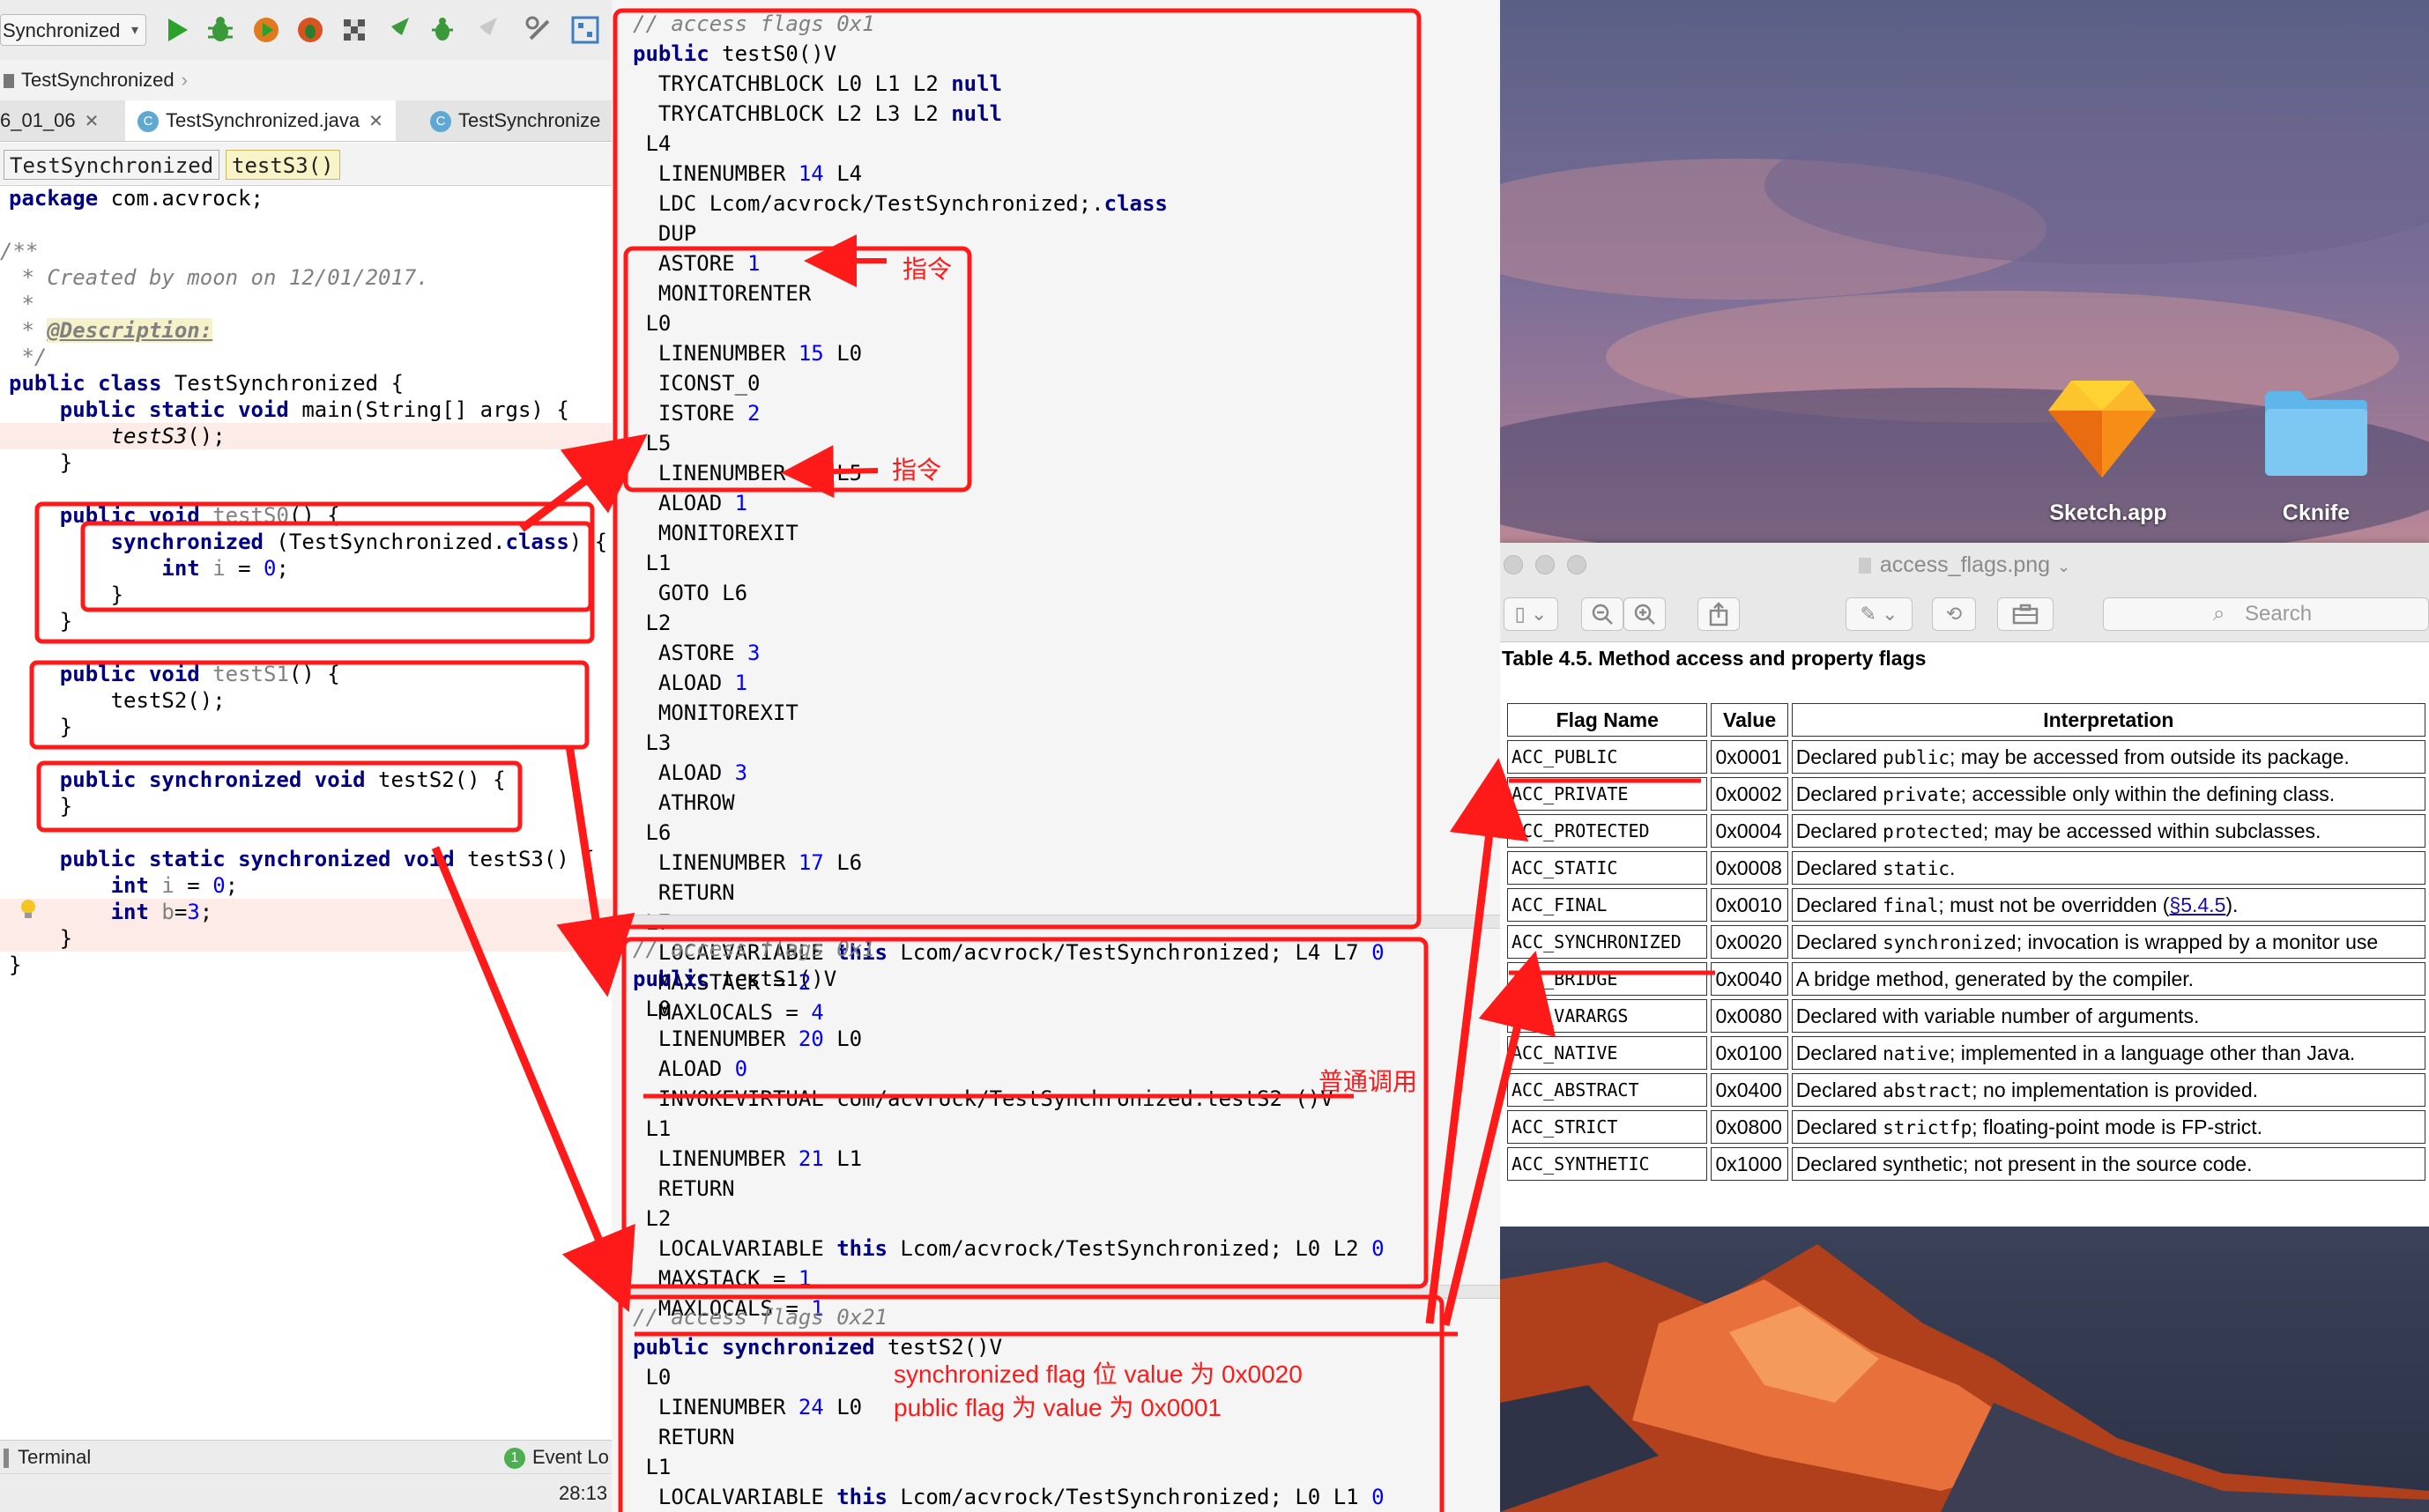  I want to click on bytecode-line: TRYCATCHBLOCK L0 L1 L2 null, so click(818, 83).